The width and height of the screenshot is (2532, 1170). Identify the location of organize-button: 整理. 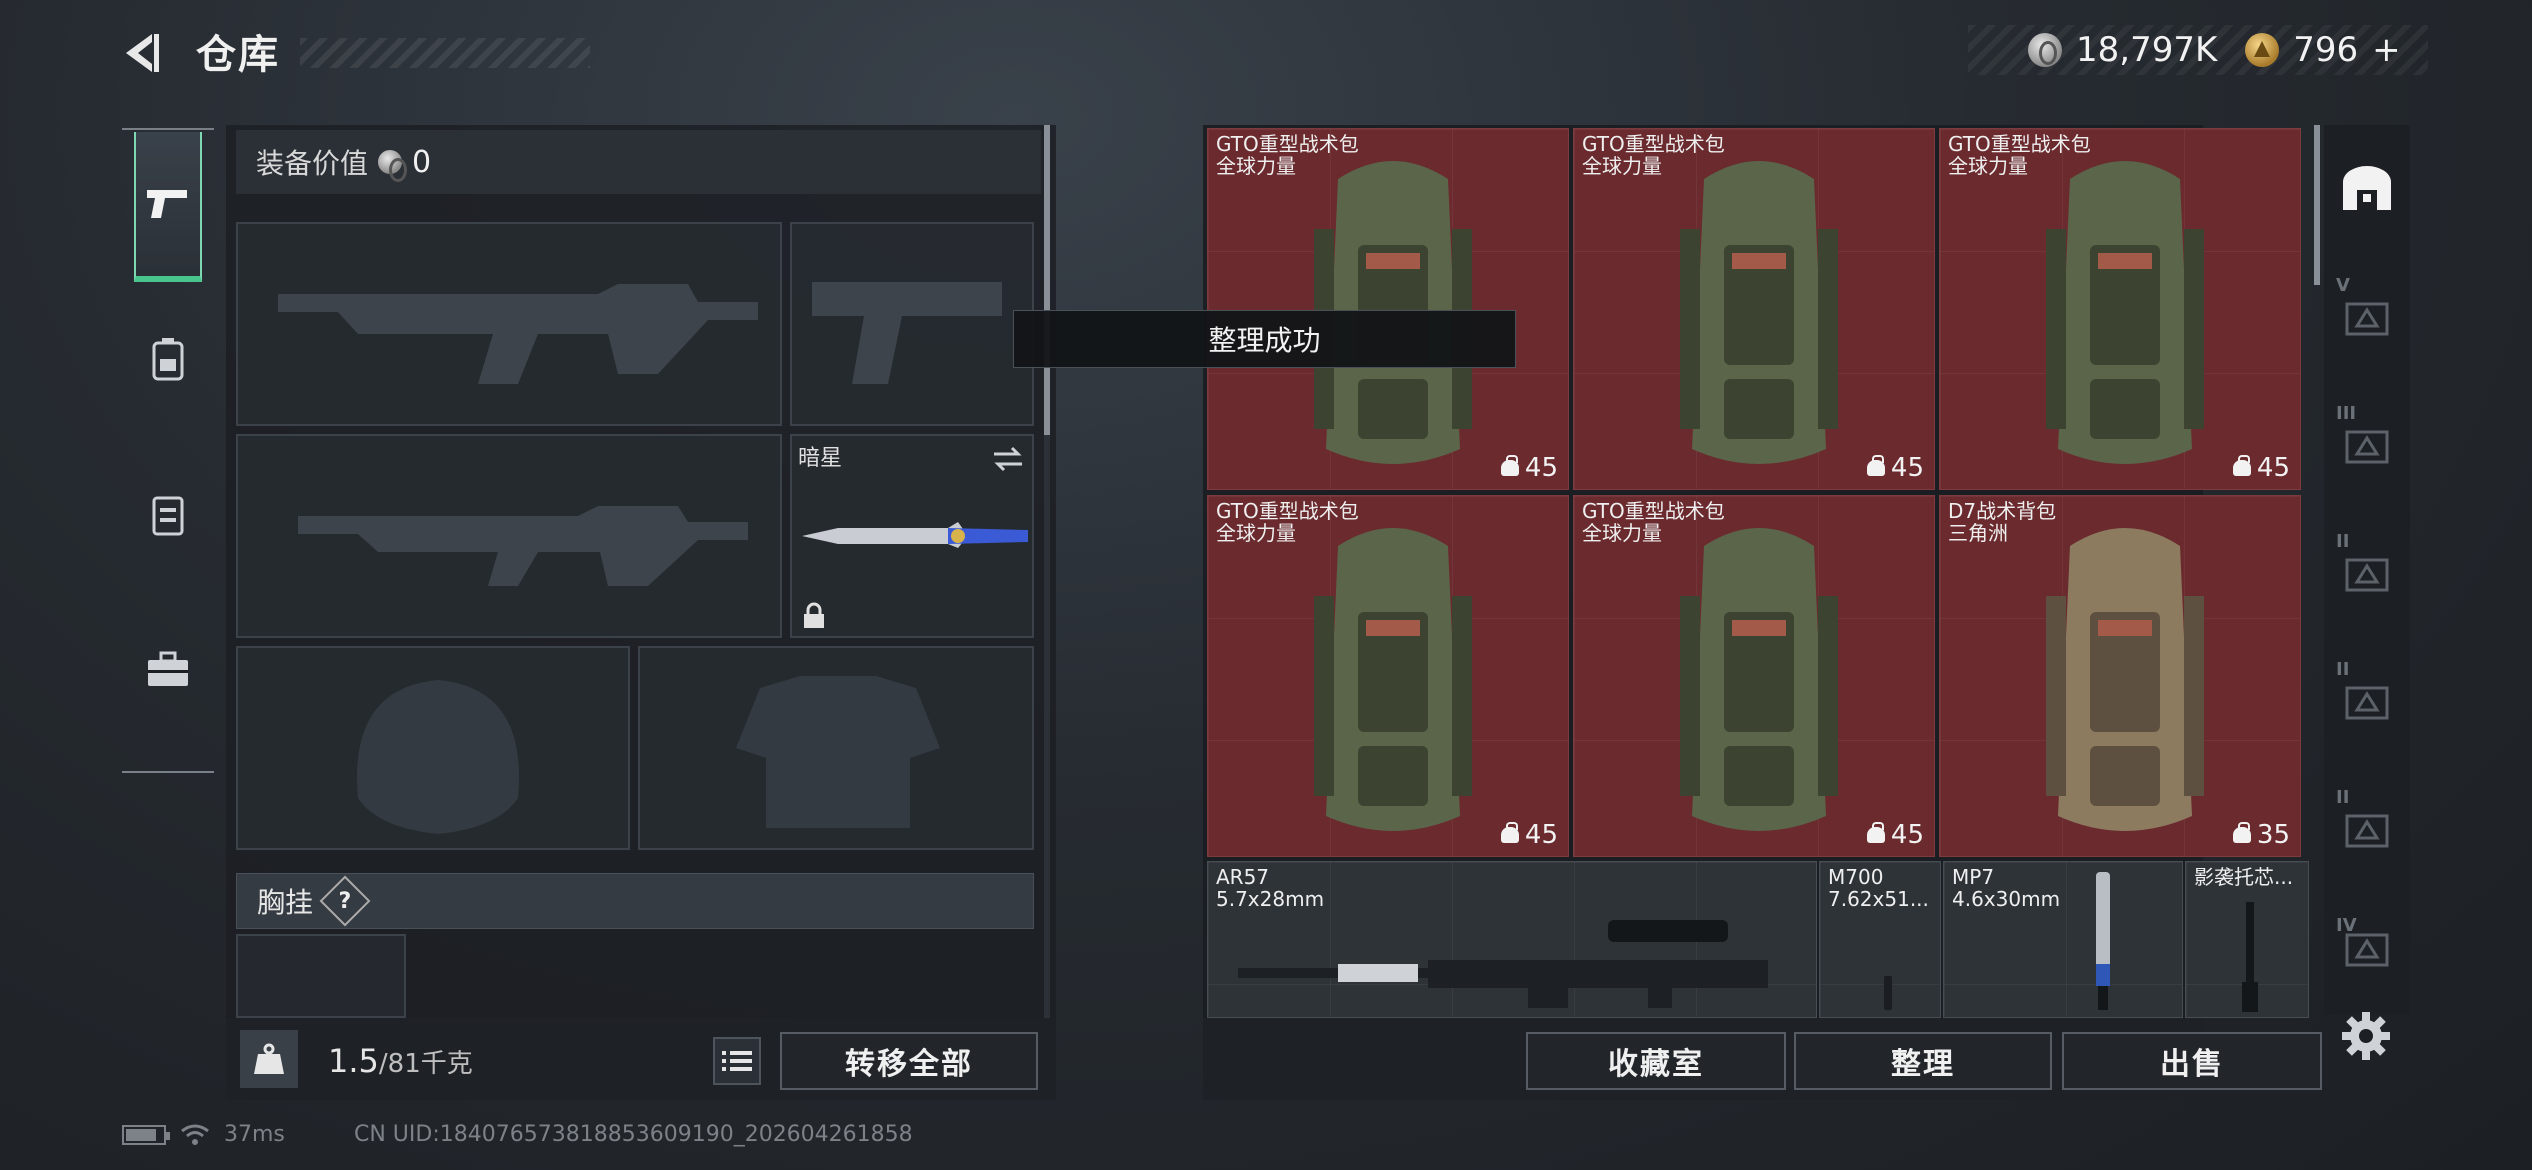
(1923, 1061).